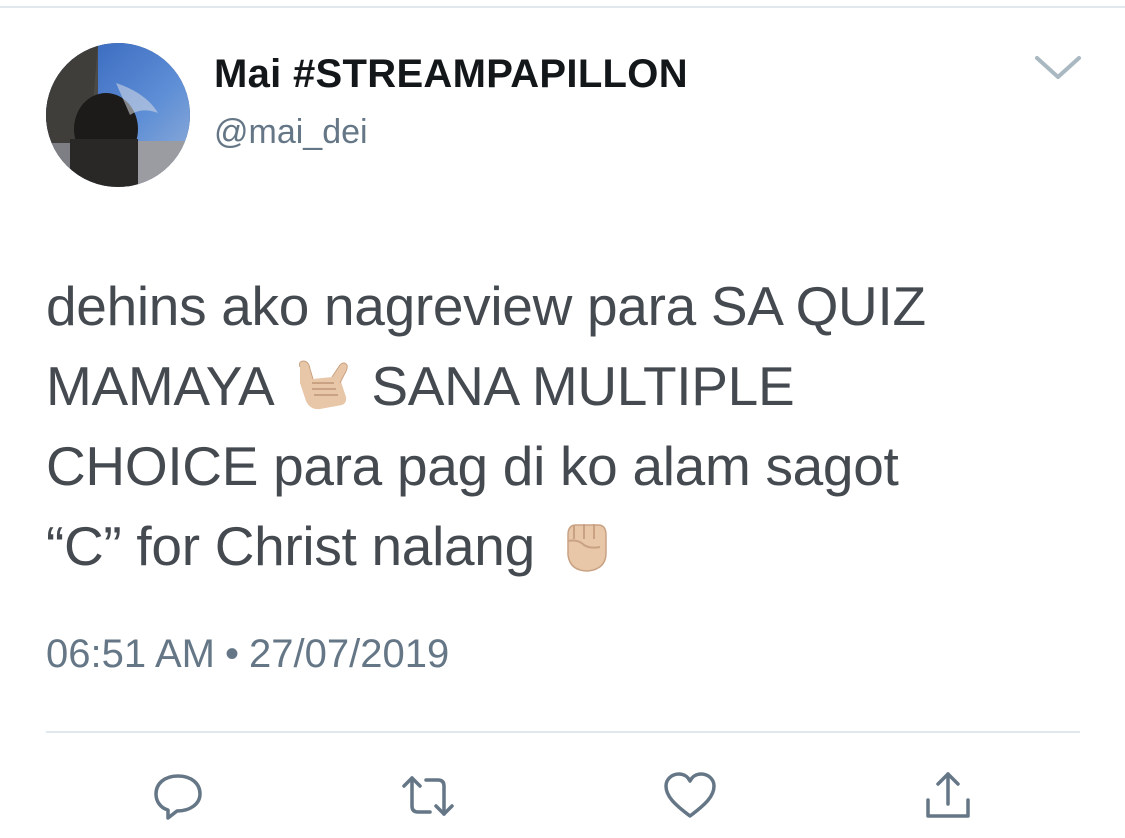 The image size is (1125, 838). What do you see at coordinates (472, 466) in the screenshot?
I see `tweet-text-line-3: CHOICE para pag di ko alam sagot` at bounding box center [472, 466].